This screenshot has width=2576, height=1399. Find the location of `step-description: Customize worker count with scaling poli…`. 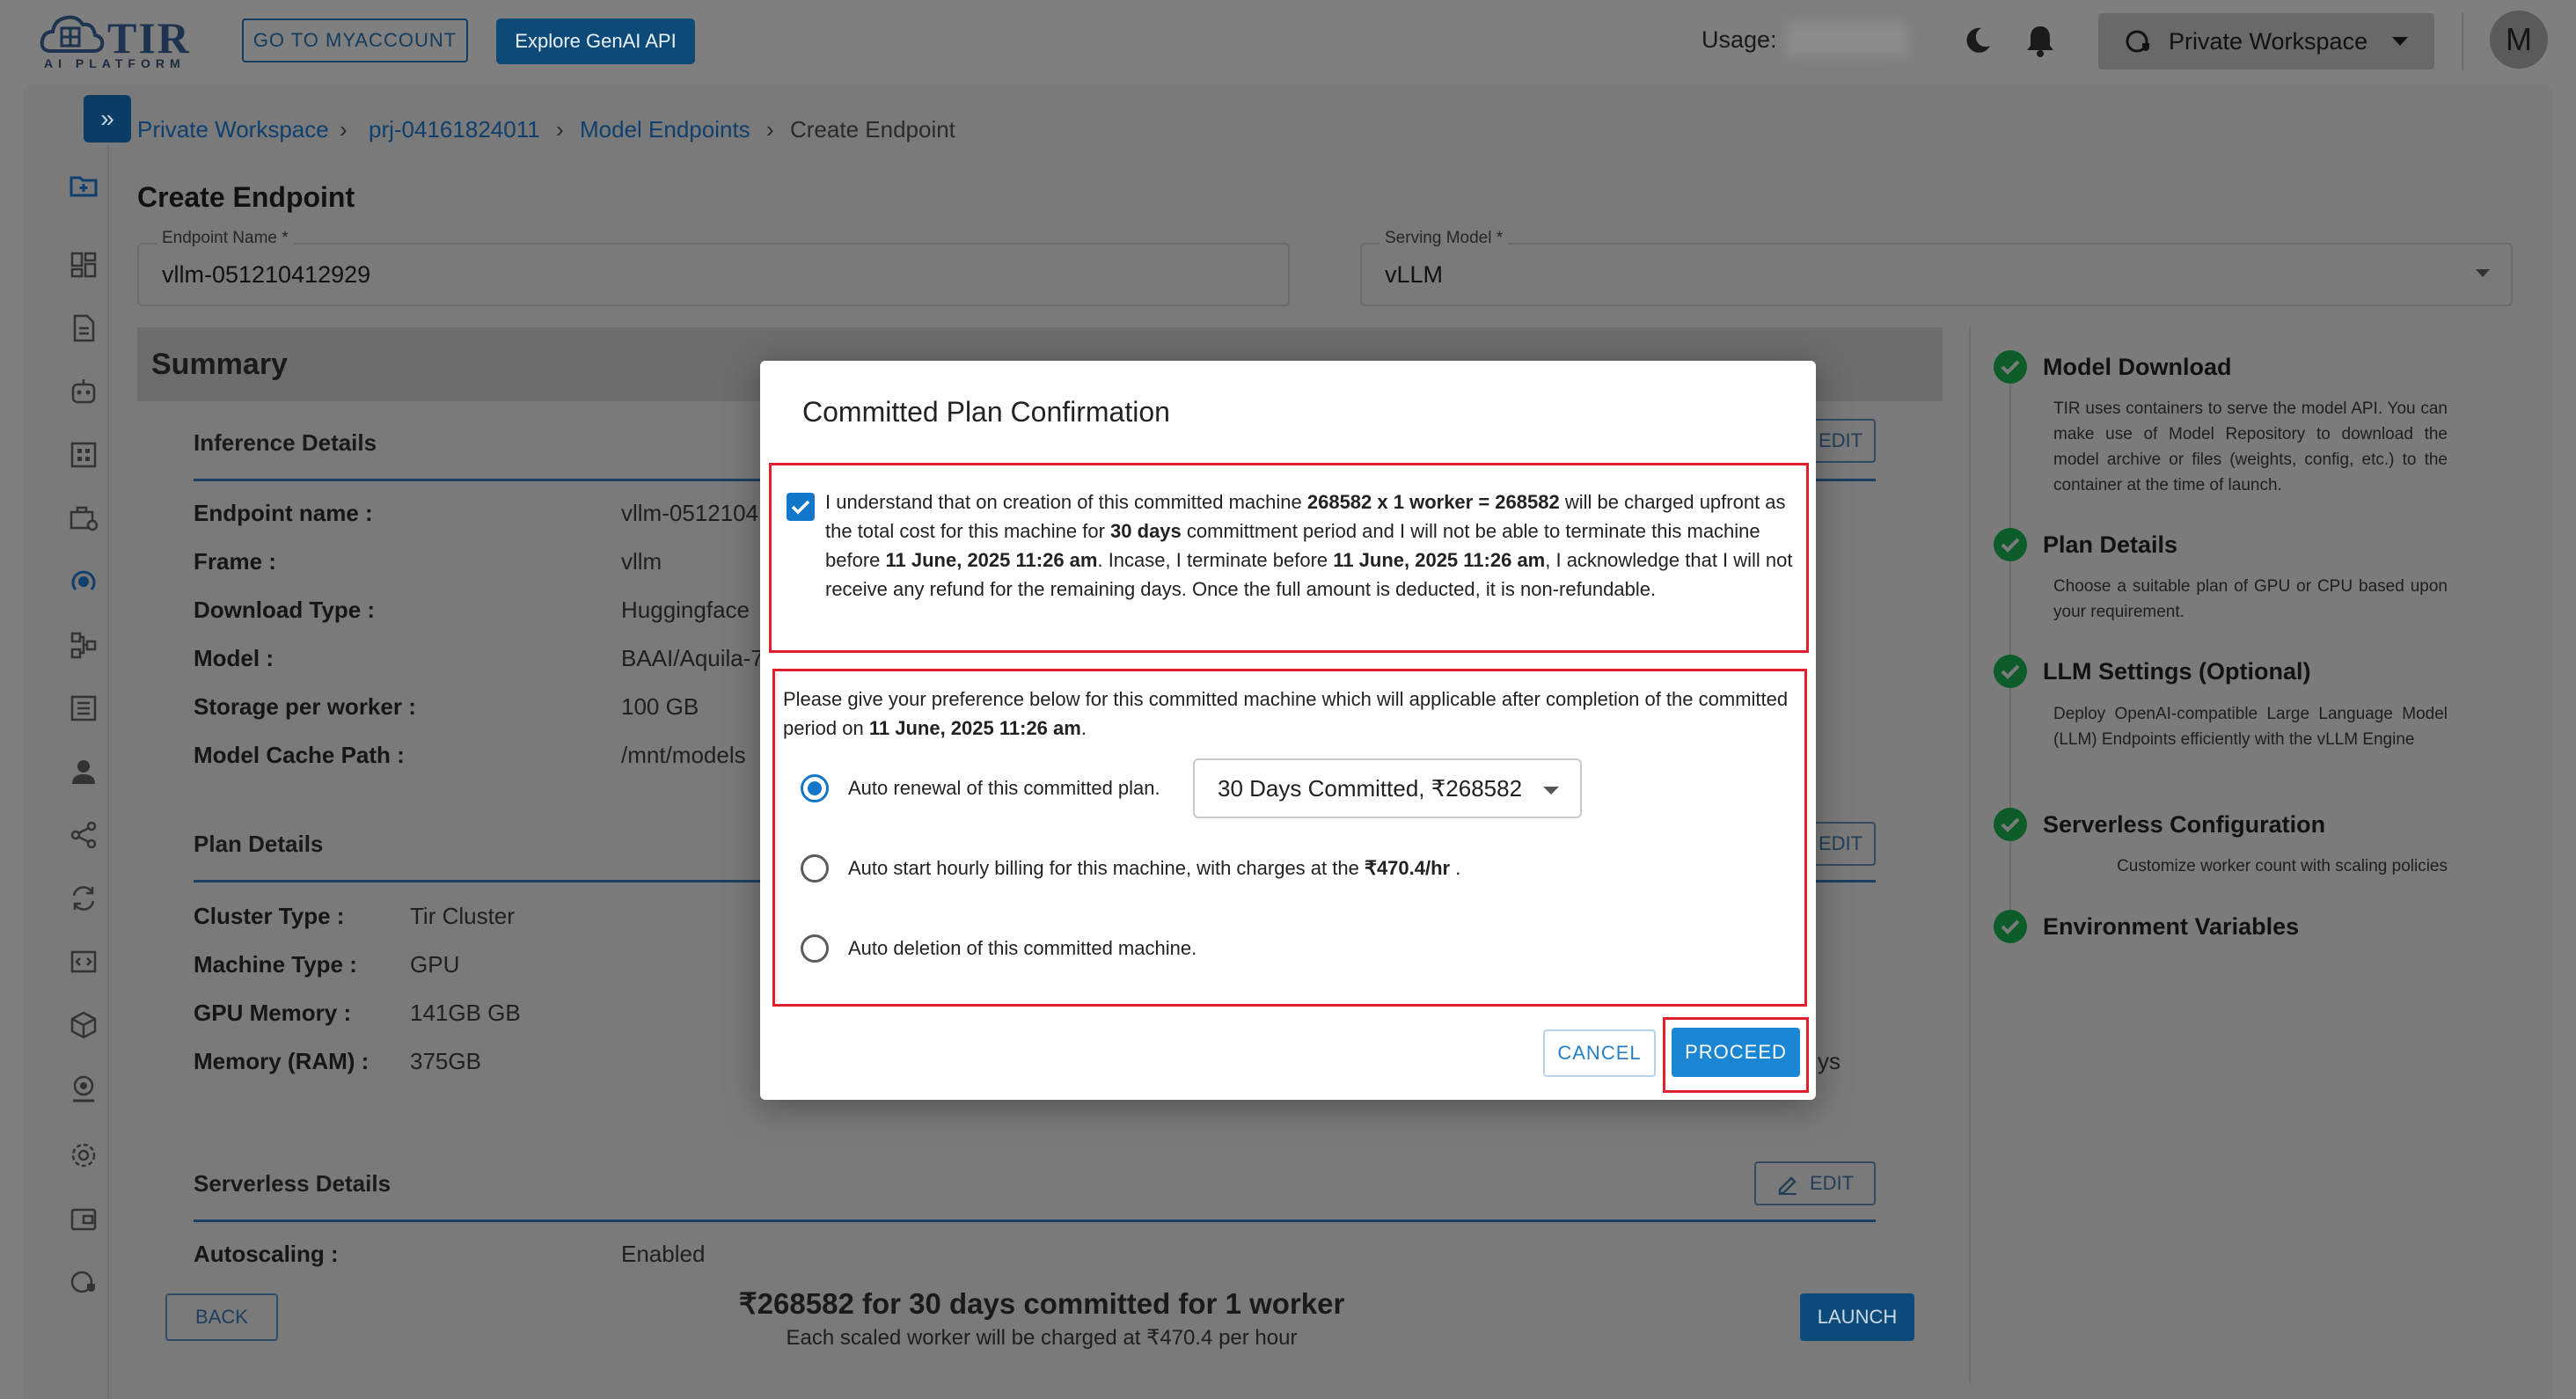

step-description: Customize worker count with scaling poli… is located at coordinates (2282, 866).